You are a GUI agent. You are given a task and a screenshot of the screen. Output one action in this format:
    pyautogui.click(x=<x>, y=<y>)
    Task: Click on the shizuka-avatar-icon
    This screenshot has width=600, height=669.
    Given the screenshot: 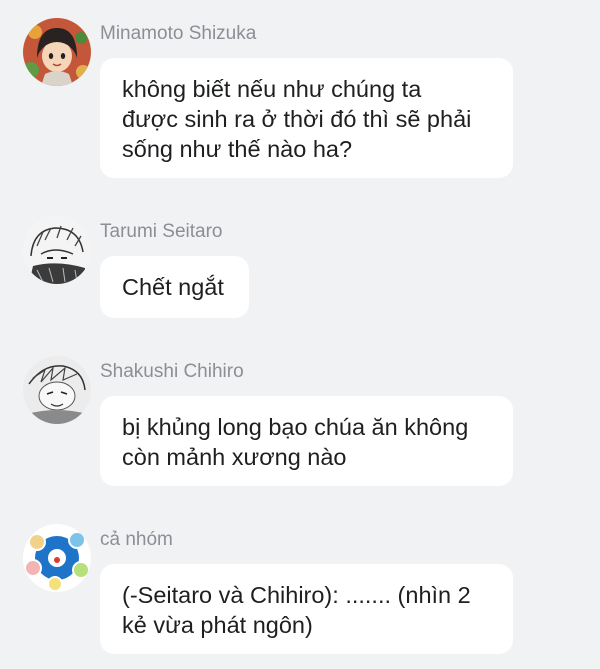 What is the action you would take?
    pyautogui.click(x=57, y=52)
    